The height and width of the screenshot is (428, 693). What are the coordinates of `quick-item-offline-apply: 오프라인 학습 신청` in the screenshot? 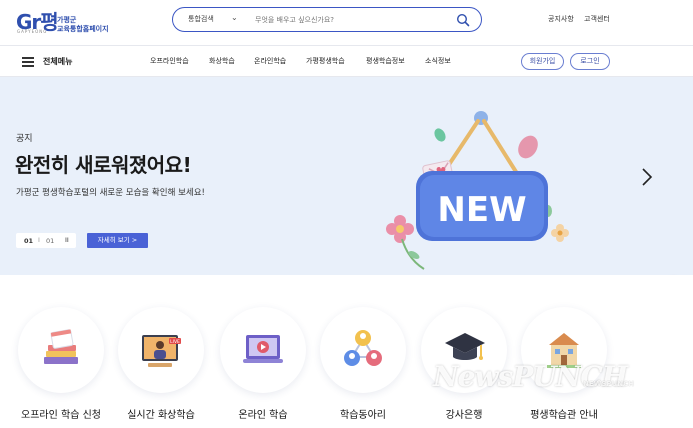 It's located at (61, 364).